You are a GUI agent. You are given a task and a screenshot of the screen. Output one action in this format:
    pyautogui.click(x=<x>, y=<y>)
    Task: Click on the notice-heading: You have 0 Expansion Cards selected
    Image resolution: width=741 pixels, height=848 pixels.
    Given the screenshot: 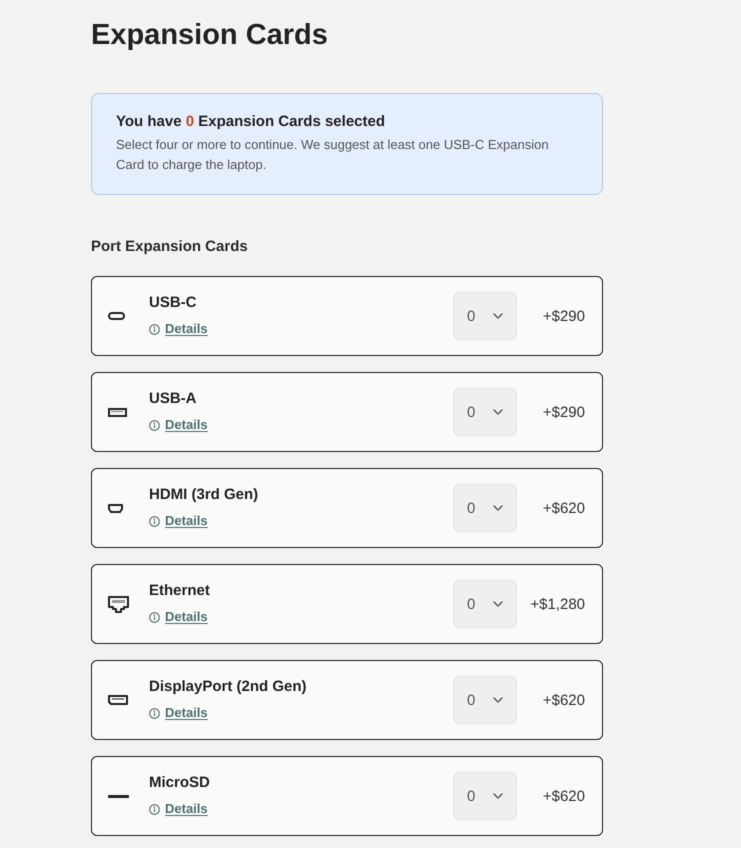 What is the action you would take?
    pyautogui.click(x=251, y=122)
    